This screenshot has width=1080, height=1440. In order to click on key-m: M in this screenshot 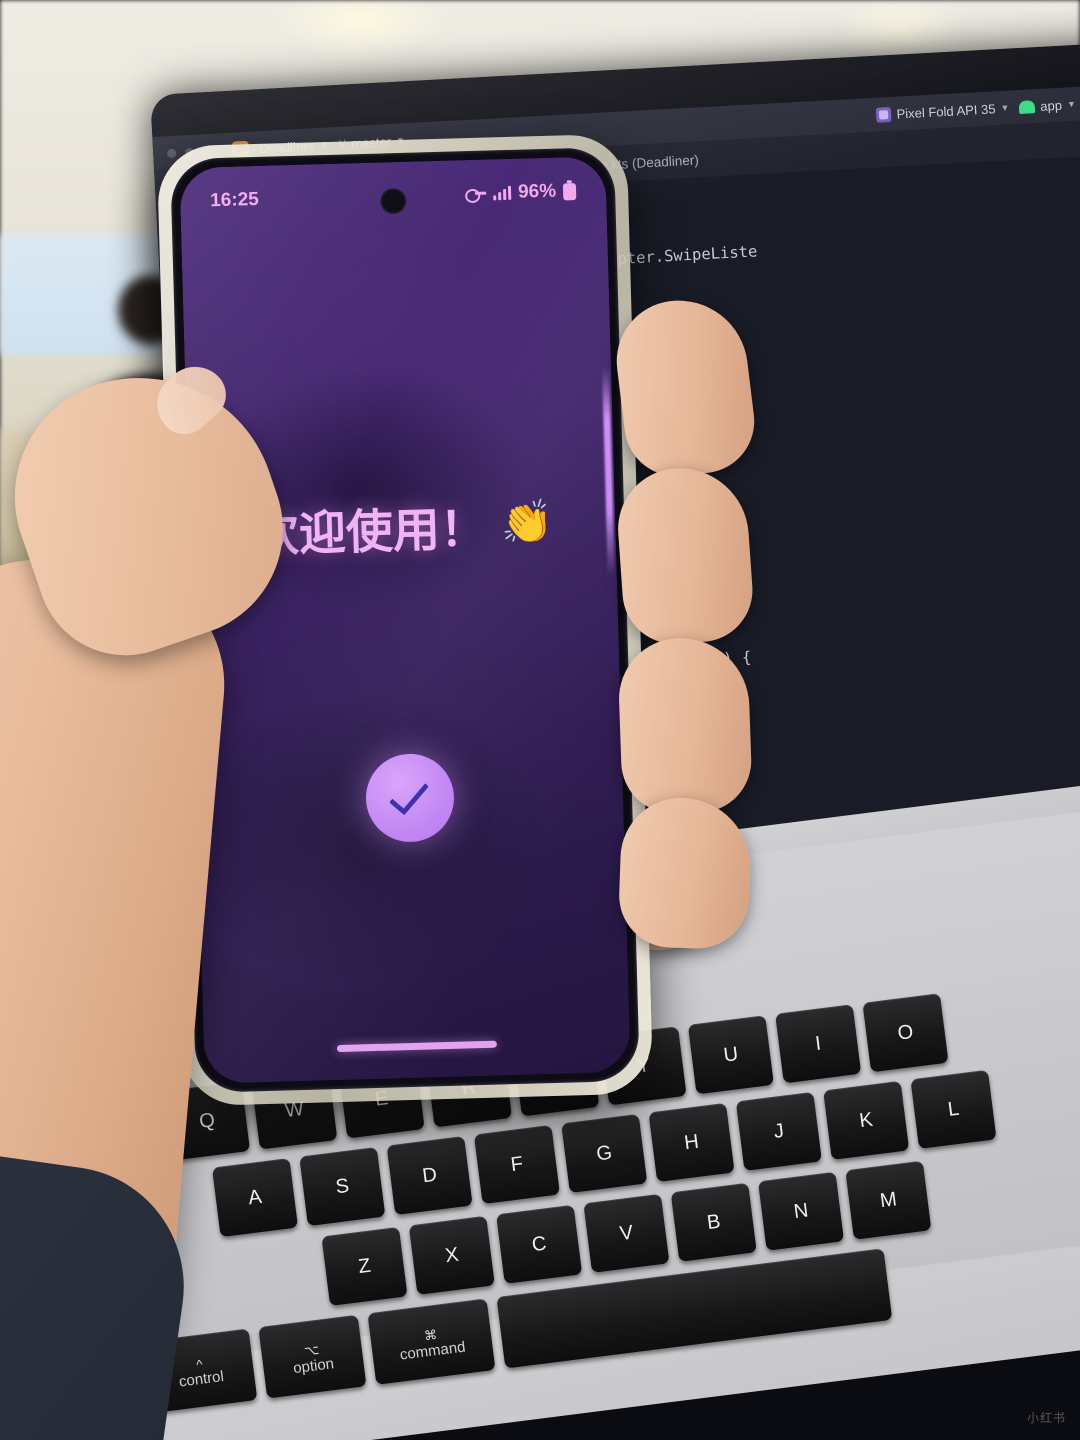, I will do `click(888, 1200)`.